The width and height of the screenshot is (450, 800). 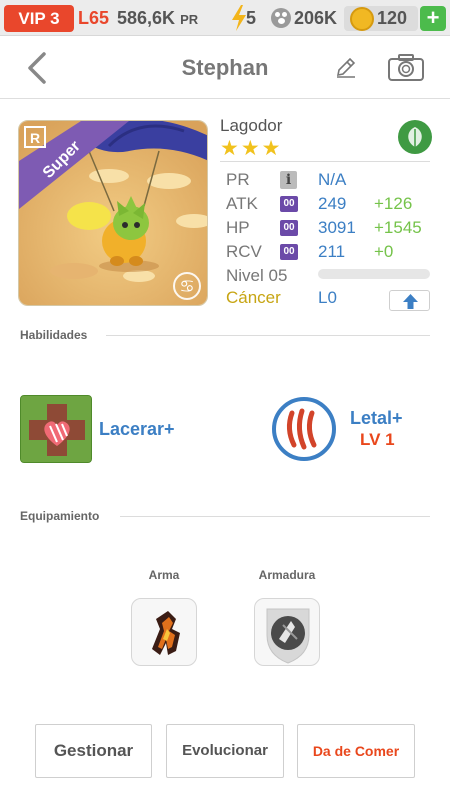 What do you see at coordinates (38, 68) in the screenshot?
I see `back-arrow-icon` at bounding box center [38, 68].